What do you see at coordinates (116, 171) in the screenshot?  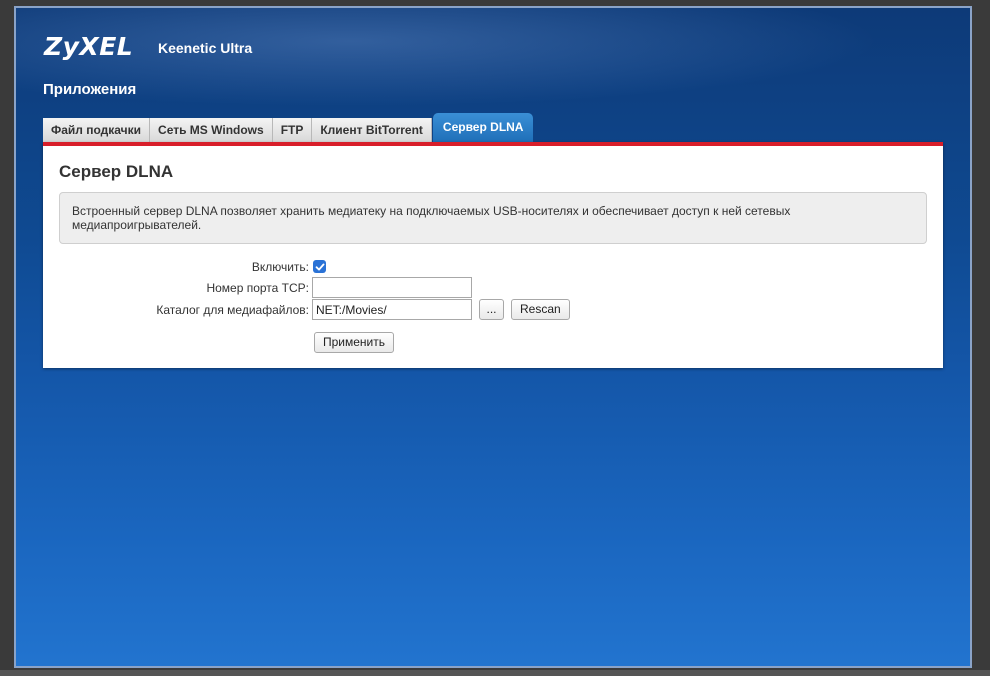 I see `panel-title: Сервер DLNA` at bounding box center [116, 171].